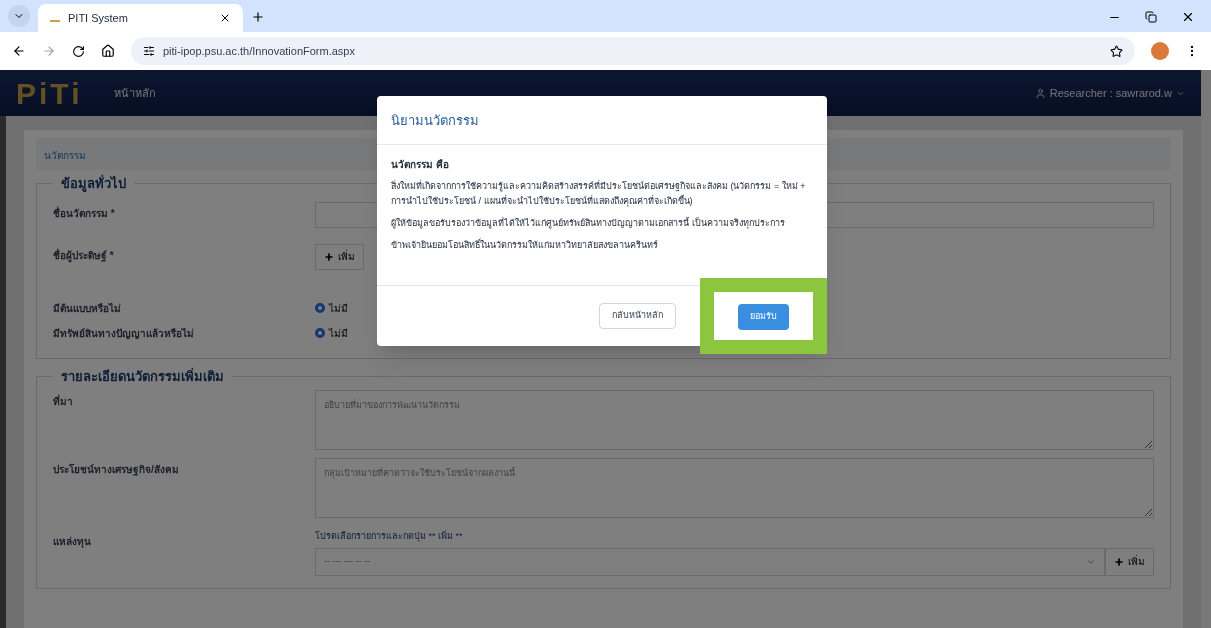 The height and width of the screenshot is (628, 1211). What do you see at coordinates (1109, 93) in the screenshot?
I see `user-menu: Researcher : sawrarod.w` at bounding box center [1109, 93].